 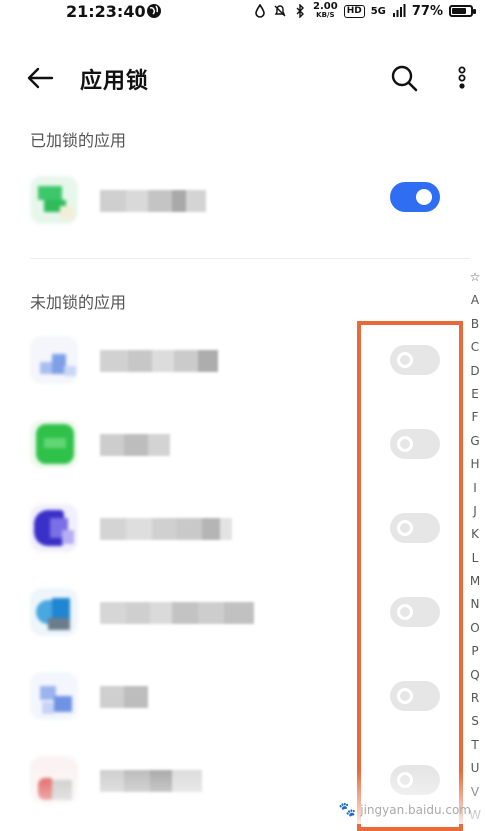 I want to click on unlocked-section-title: 未加锁的应用, so click(x=78, y=302).